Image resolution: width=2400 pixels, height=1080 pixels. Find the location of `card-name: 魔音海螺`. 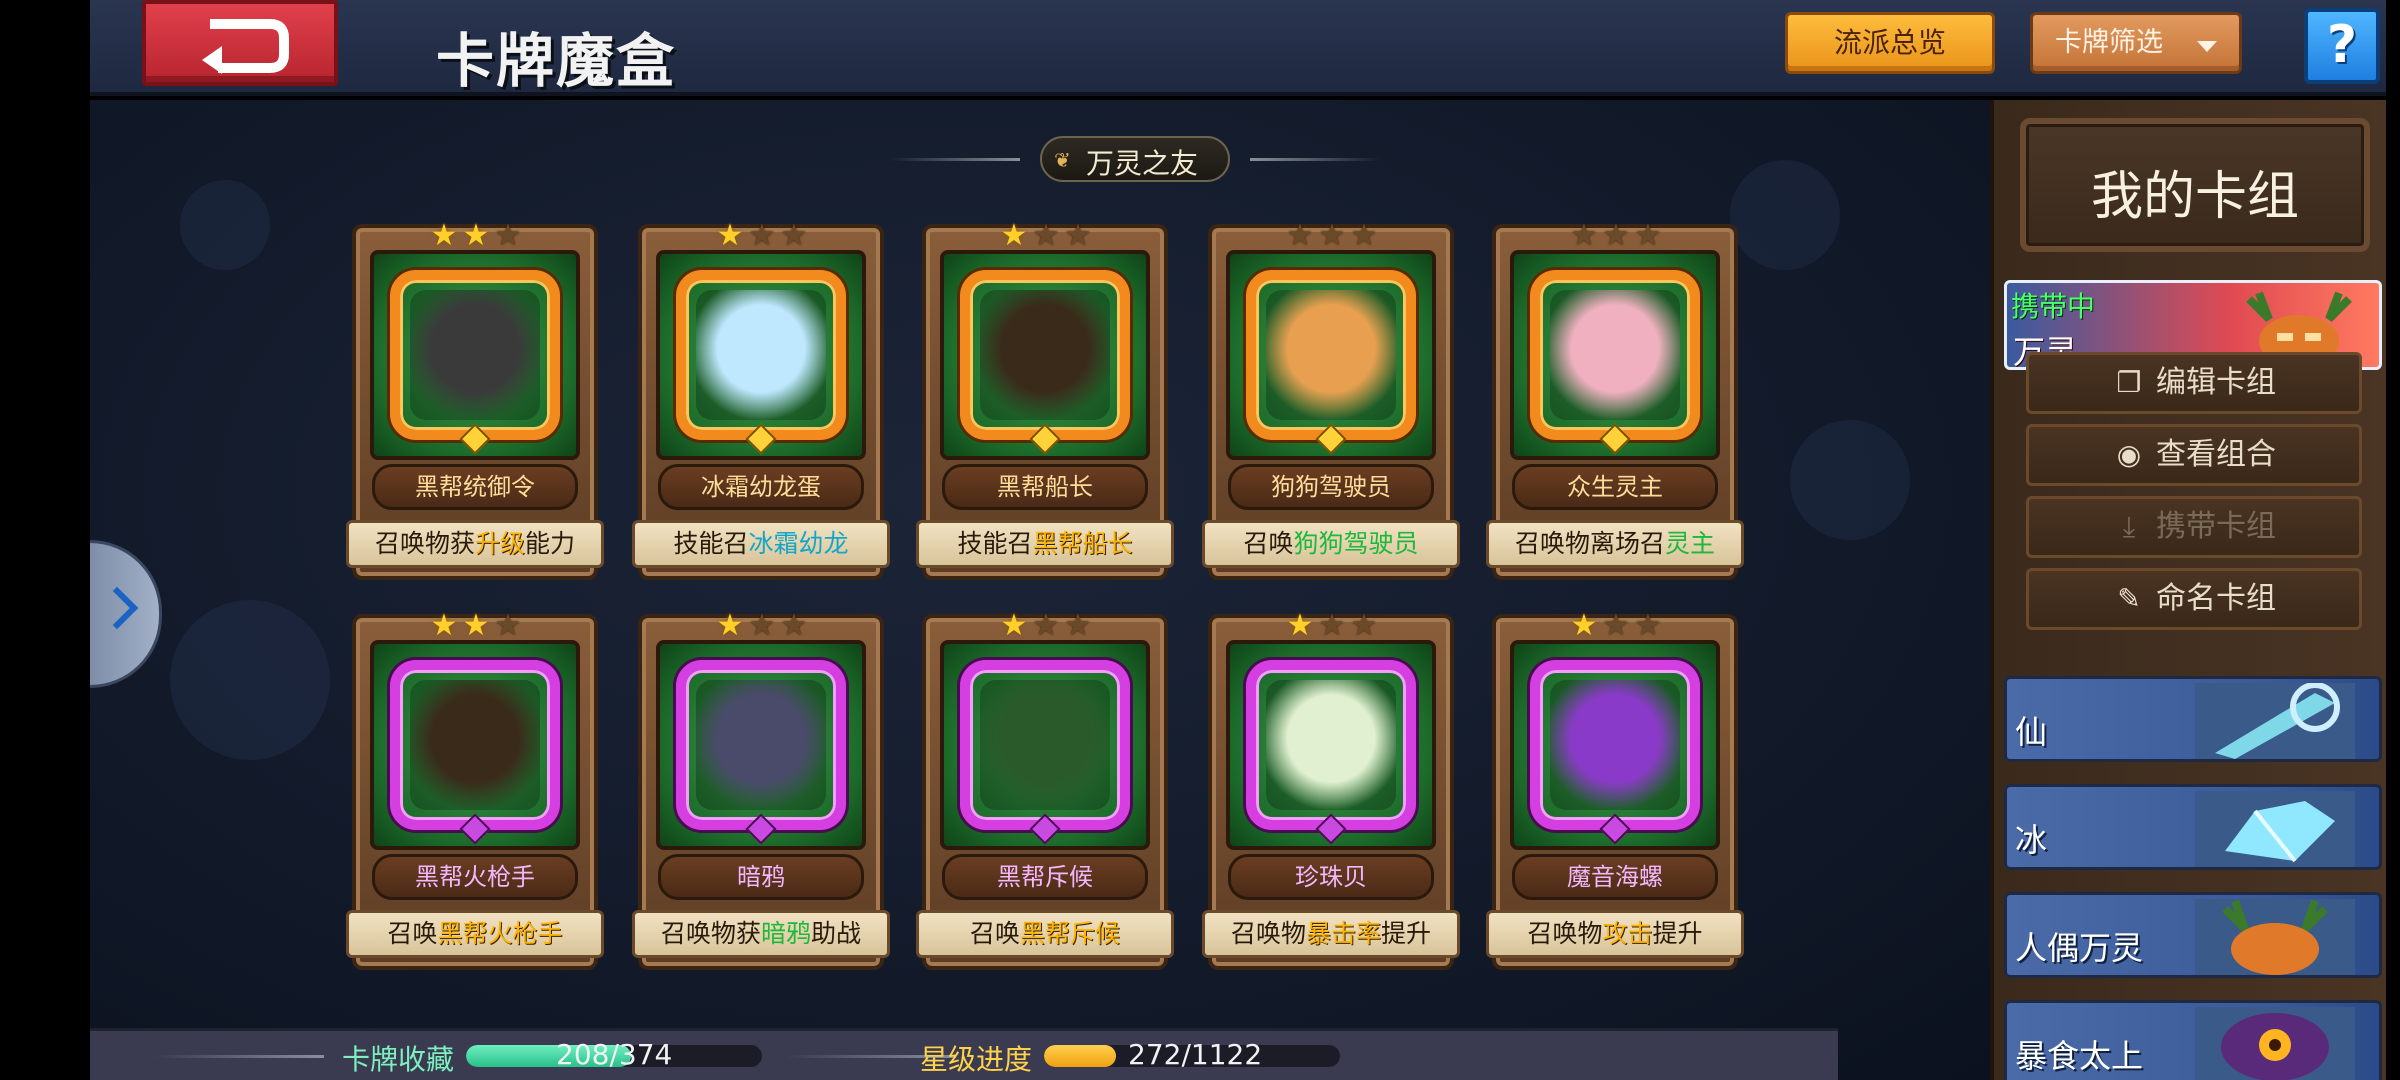

card-name: 魔音海螺 is located at coordinates (1615, 877).